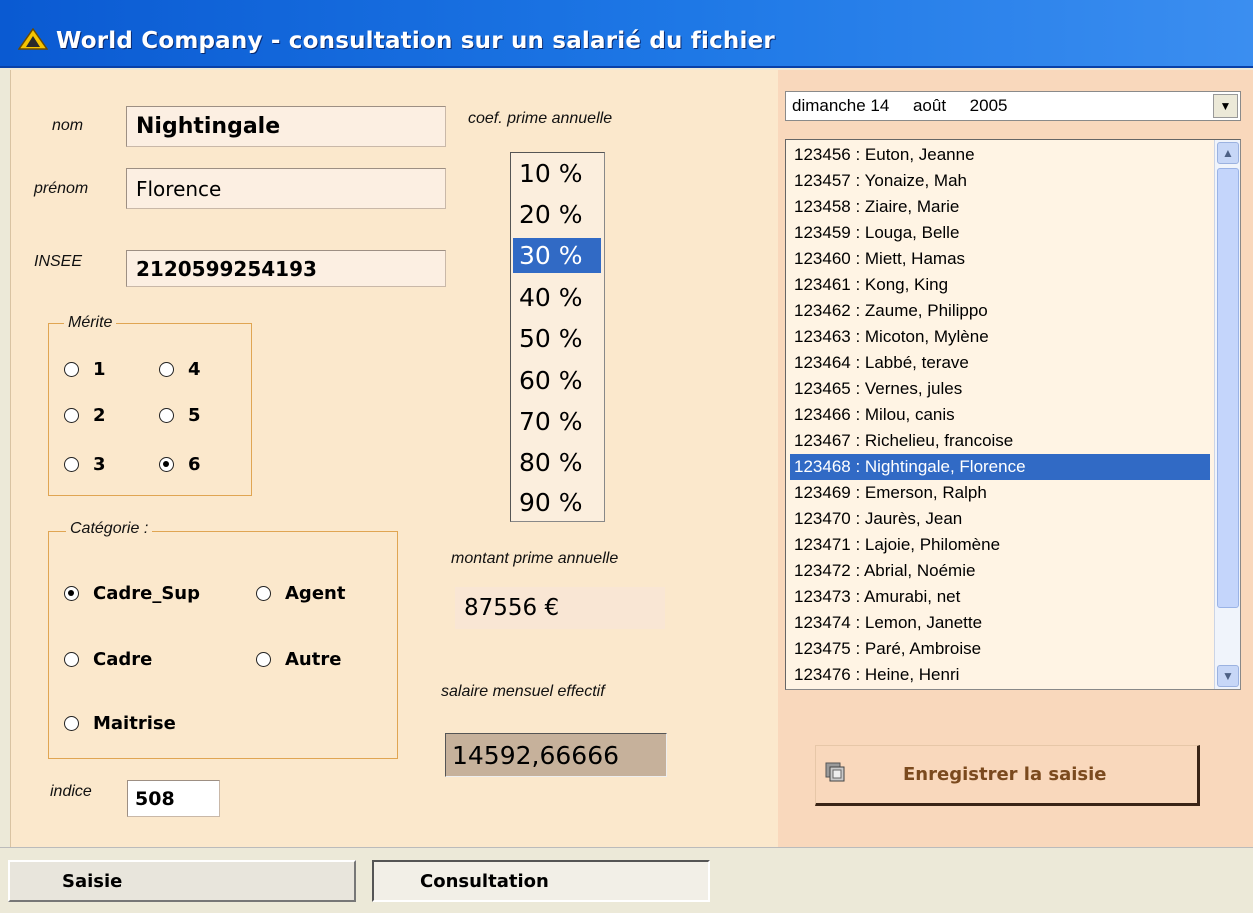 Image resolution: width=1253 pixels, height=913 pixels. I want to click on list-item: 123466 : Milou, canis, so click(1000, 415).